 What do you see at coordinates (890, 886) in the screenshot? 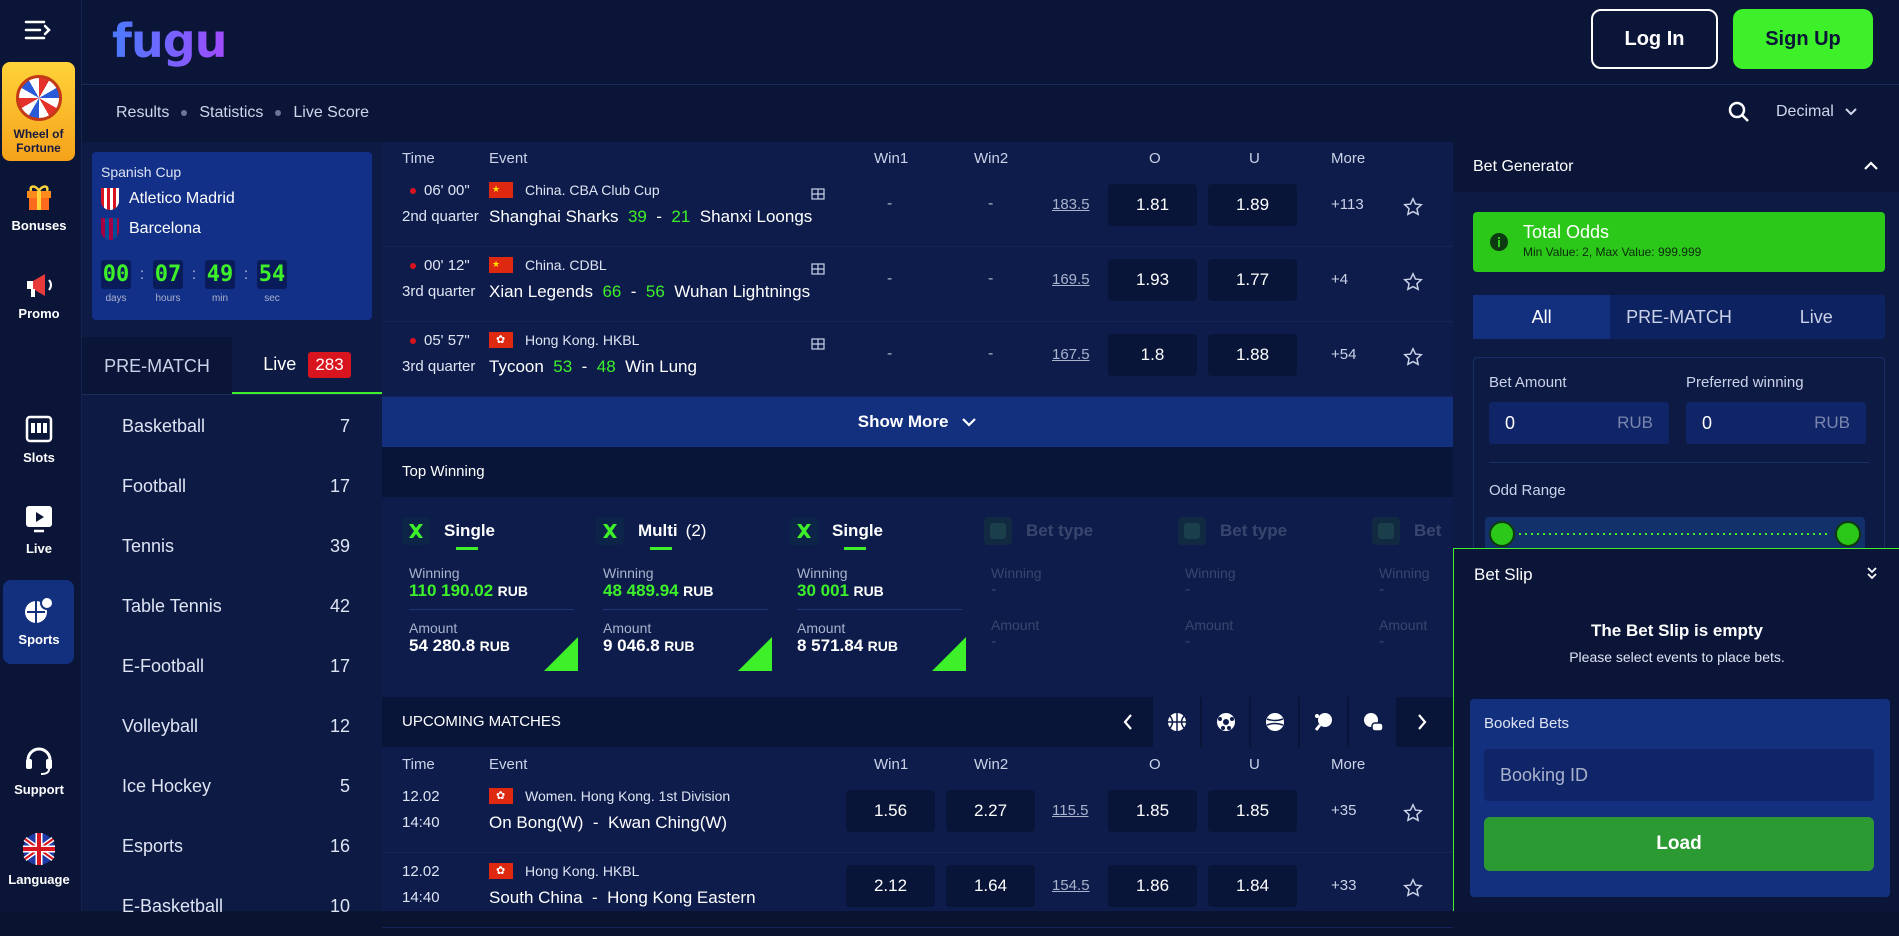
I see `win1-odd-button: 2.12` at bounding box center [890, 886].